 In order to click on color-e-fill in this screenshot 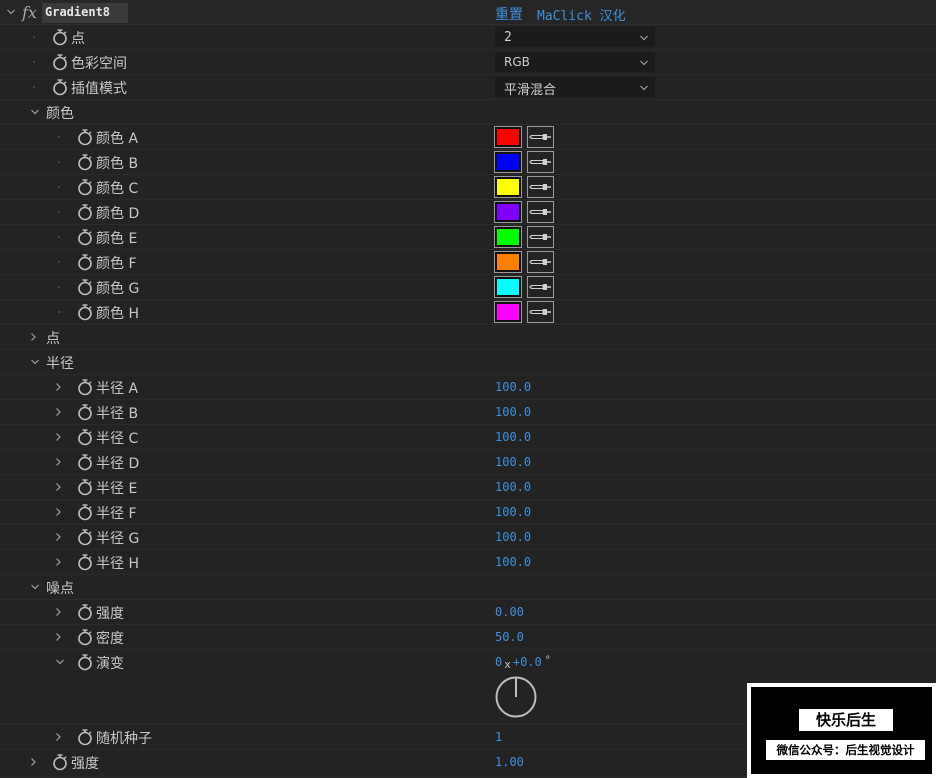, I will do `click(508, 237)`.